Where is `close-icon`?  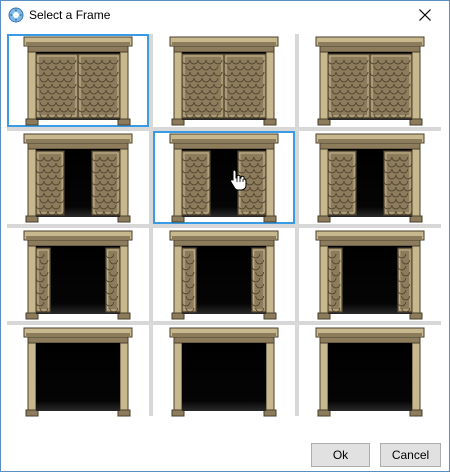 close-icon is located at coordinates (425, 15).